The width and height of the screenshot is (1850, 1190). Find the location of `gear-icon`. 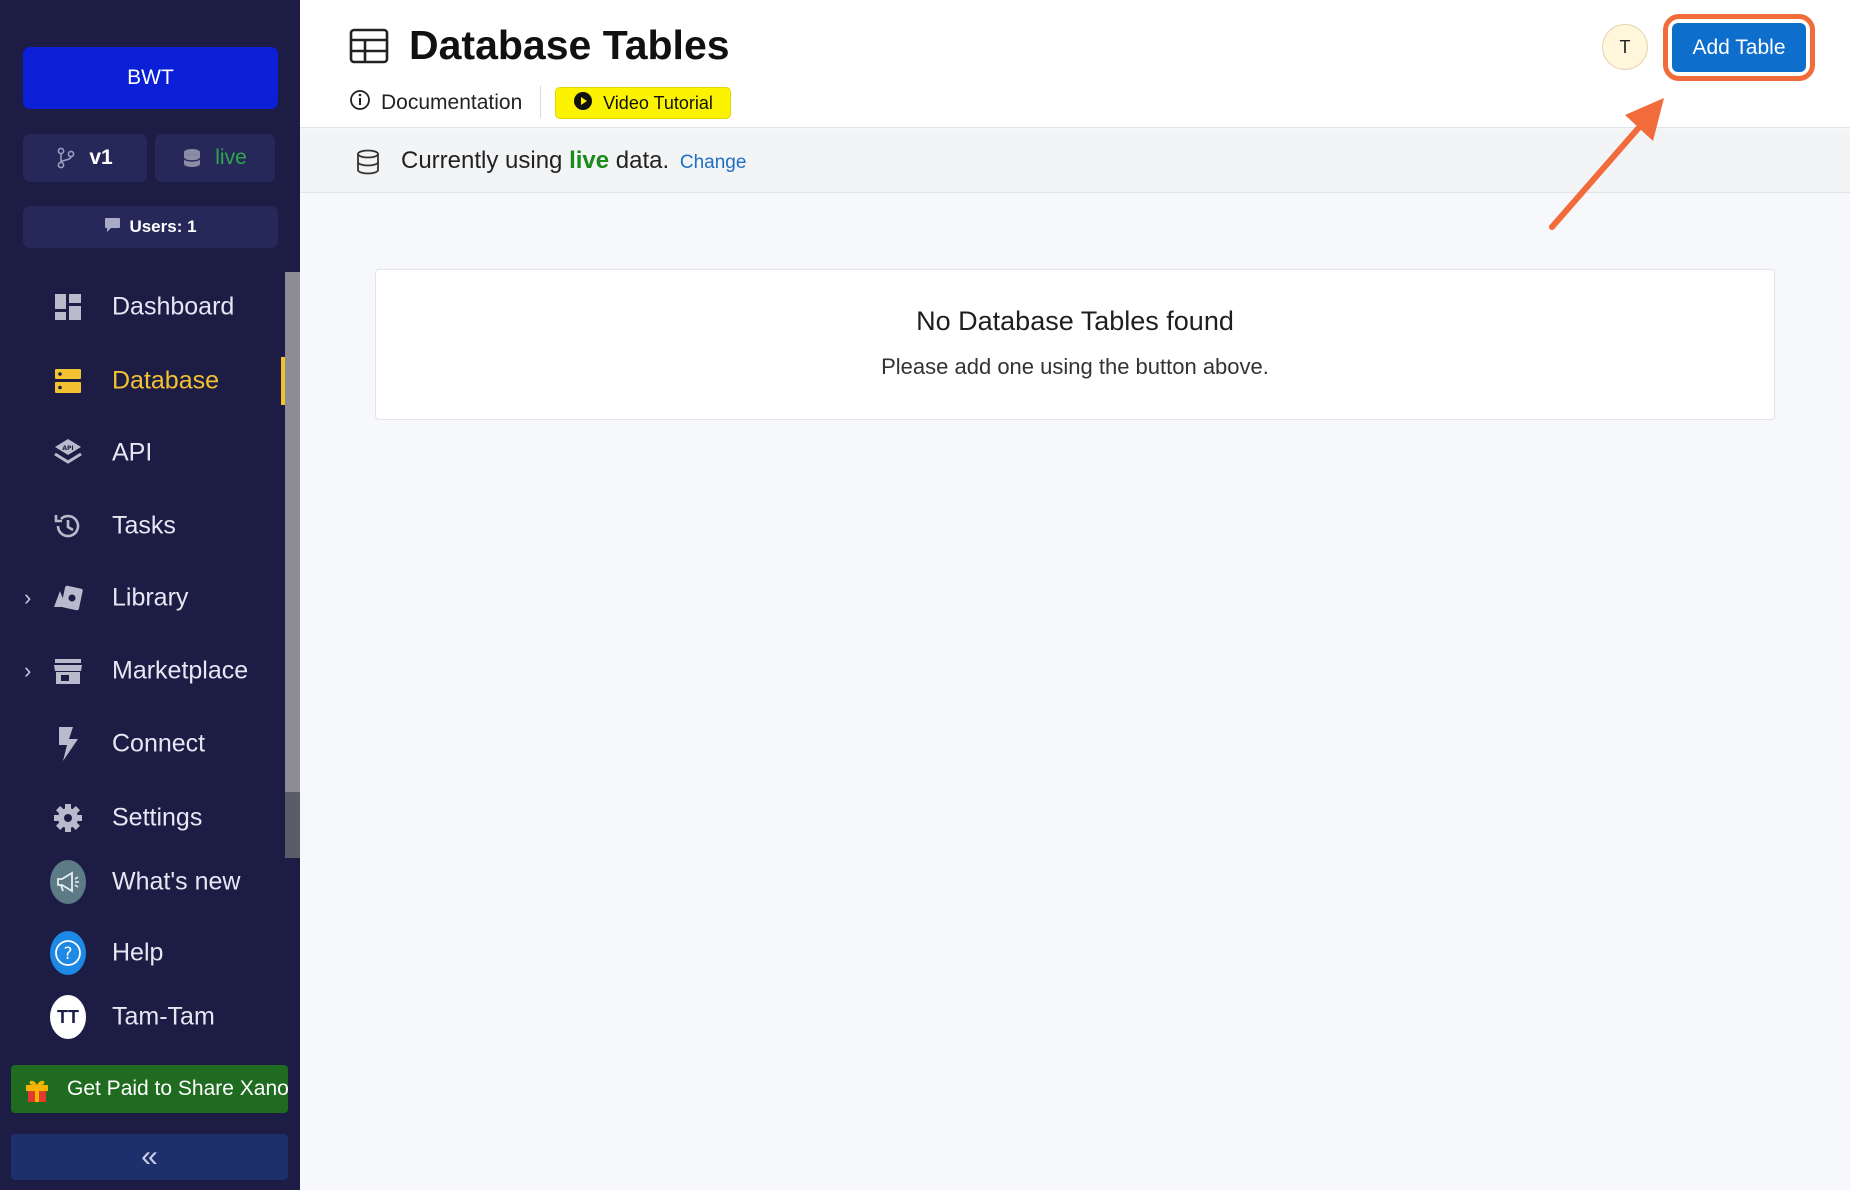

gear-icon is located at coordinates (68, 818).